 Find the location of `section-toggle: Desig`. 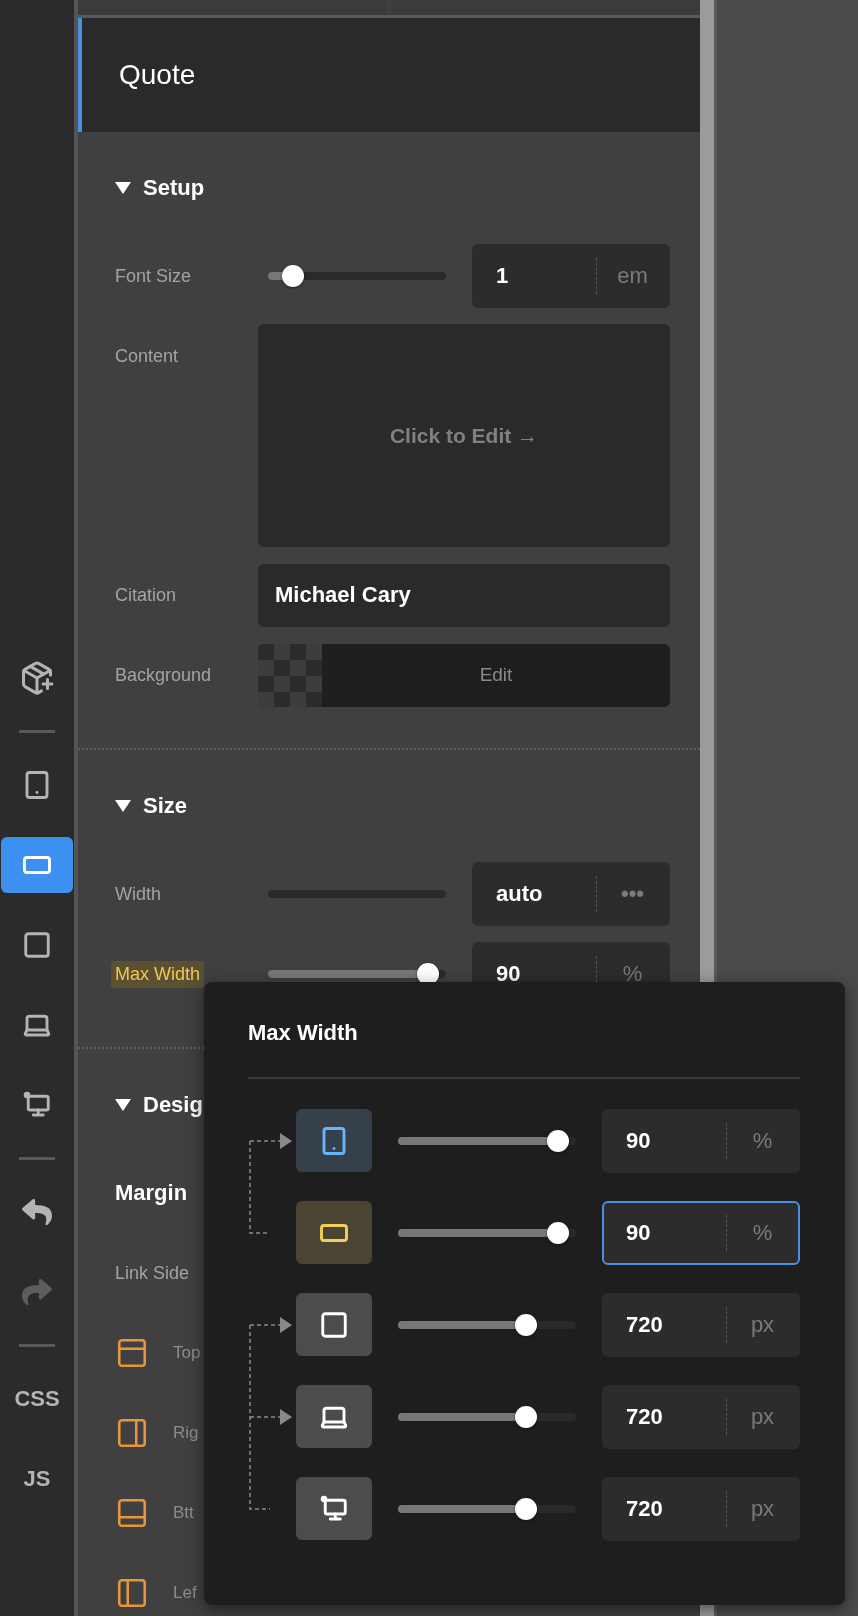

section-toggle: Desig is located at coordinates (159, 1105).